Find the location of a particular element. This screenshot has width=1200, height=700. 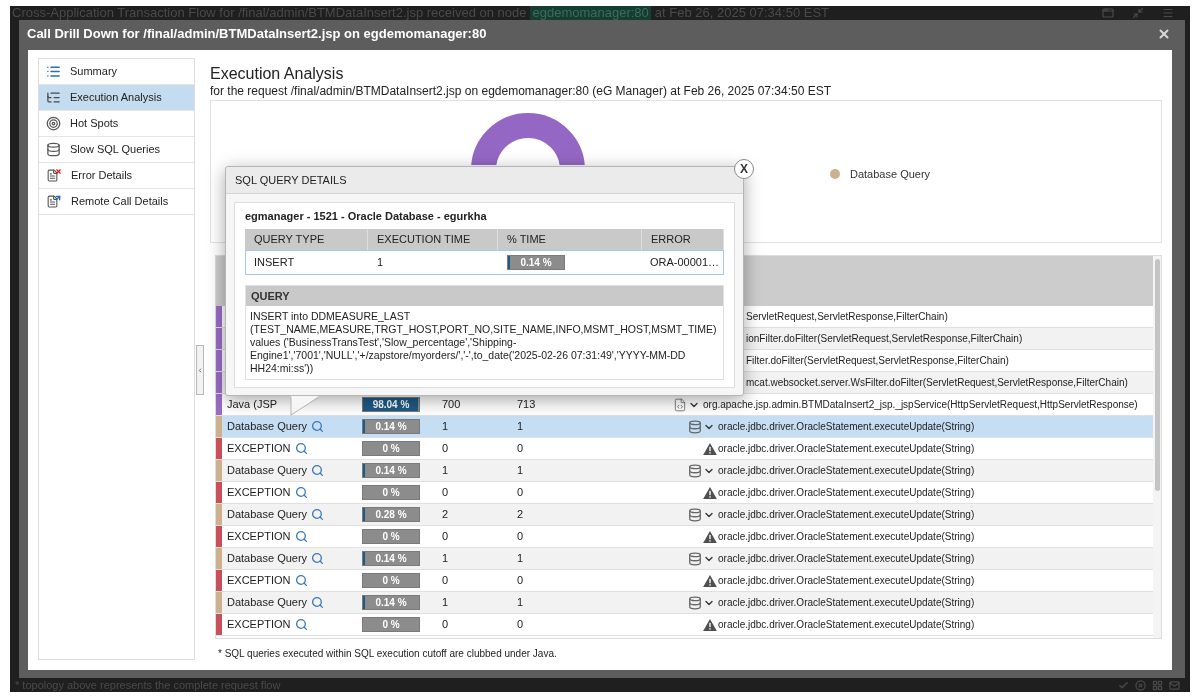

popup-title: SQL QUERY DETAILS is located at coordinates (291, 180).